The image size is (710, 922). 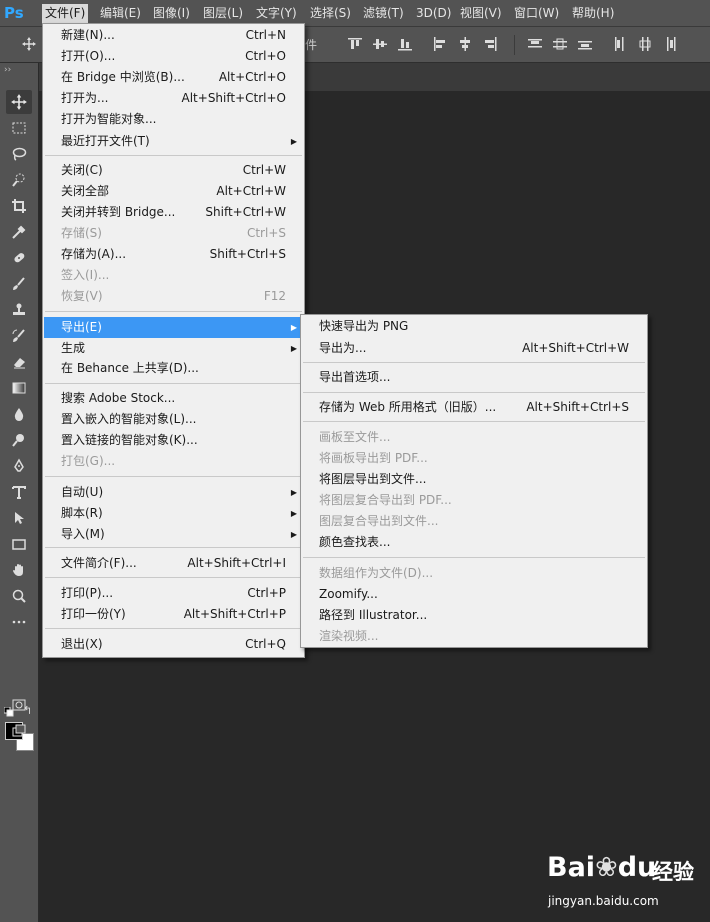 What do you see at coordinates (274, 296) in the screenshot?
I see `file-menu-item-shortcut: F12` at bounding box center [274, 296].